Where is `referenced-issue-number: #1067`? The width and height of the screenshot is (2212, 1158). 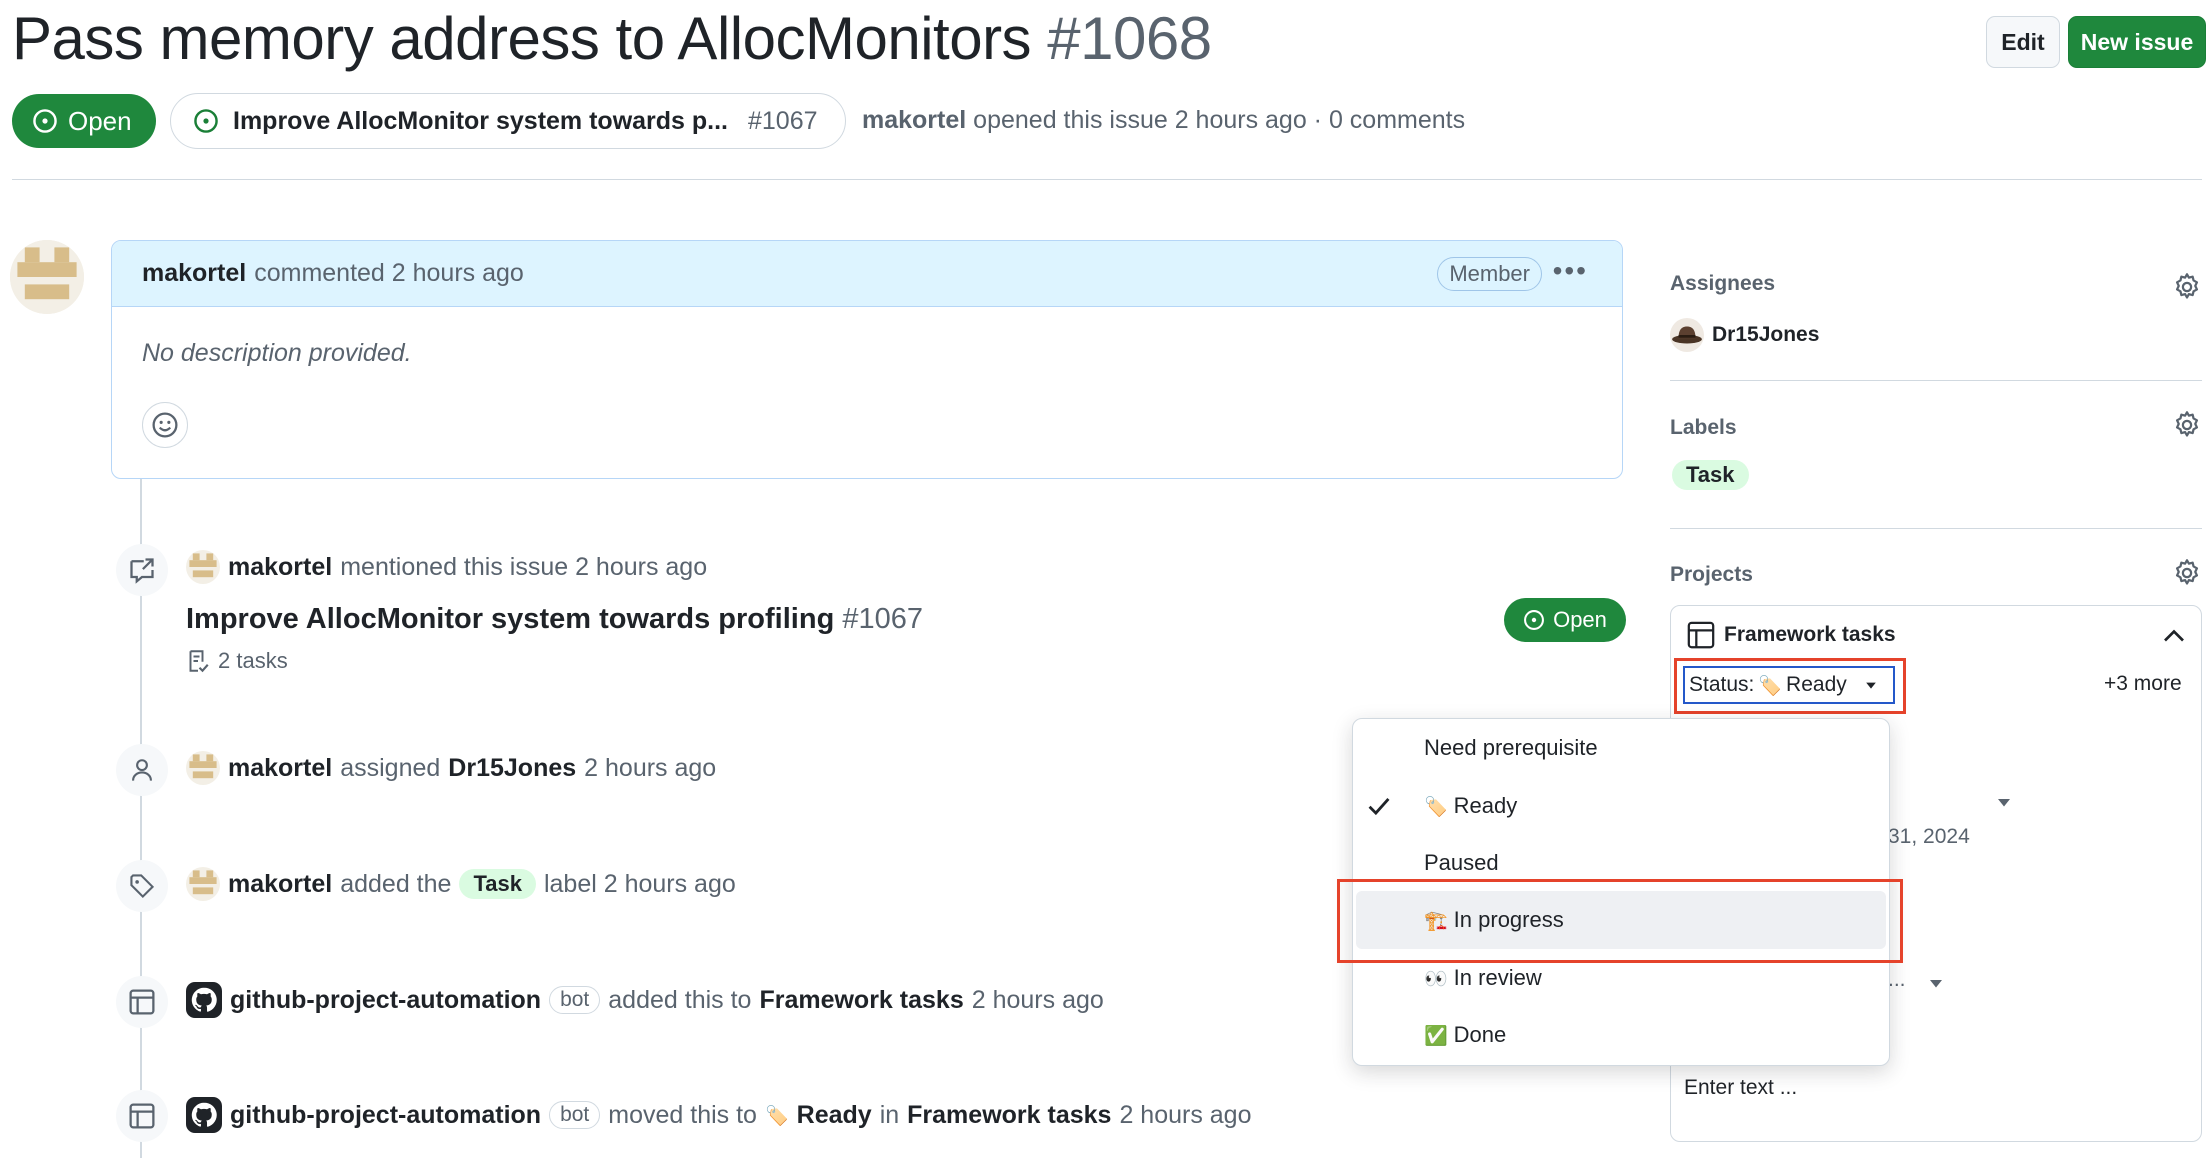 referenced-issue-number: #1067 is located at coordinates (882, 619).